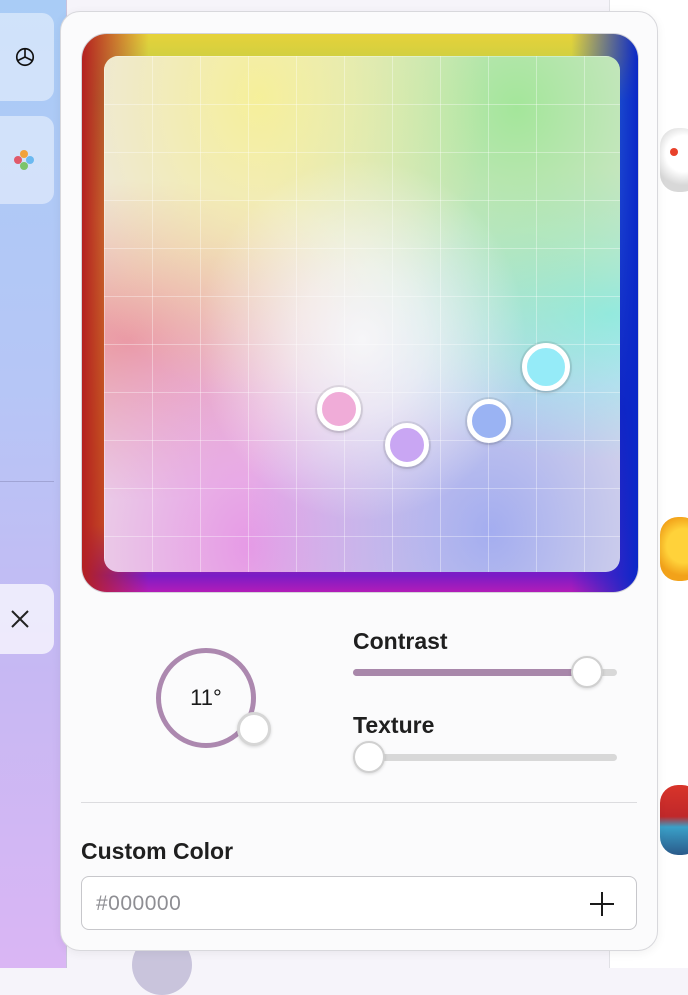 The image size is (688, 995). What do you see at coordinates (254, 729) in the screenshot?
I see `angle-dial-handle` at bounding box center [254, 729].